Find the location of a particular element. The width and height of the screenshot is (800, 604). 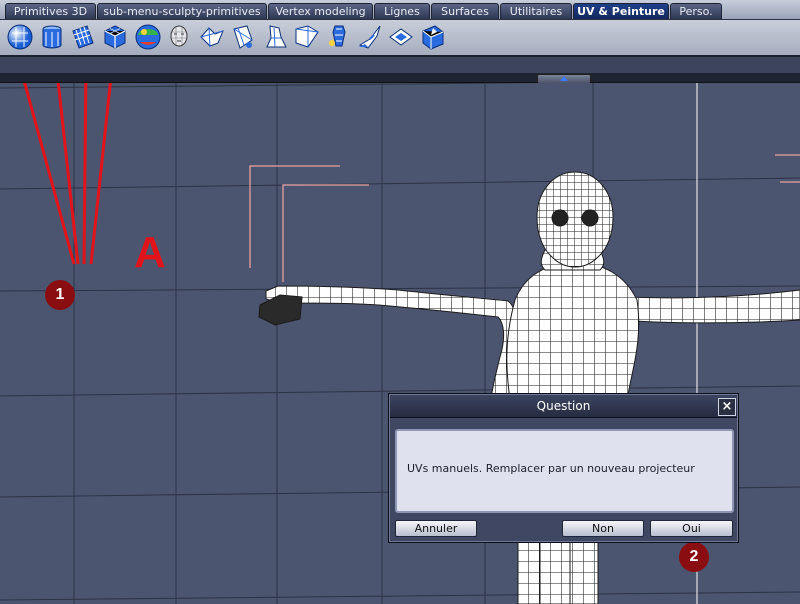

uv-stitch-icon is located at coordinates (433, 37).